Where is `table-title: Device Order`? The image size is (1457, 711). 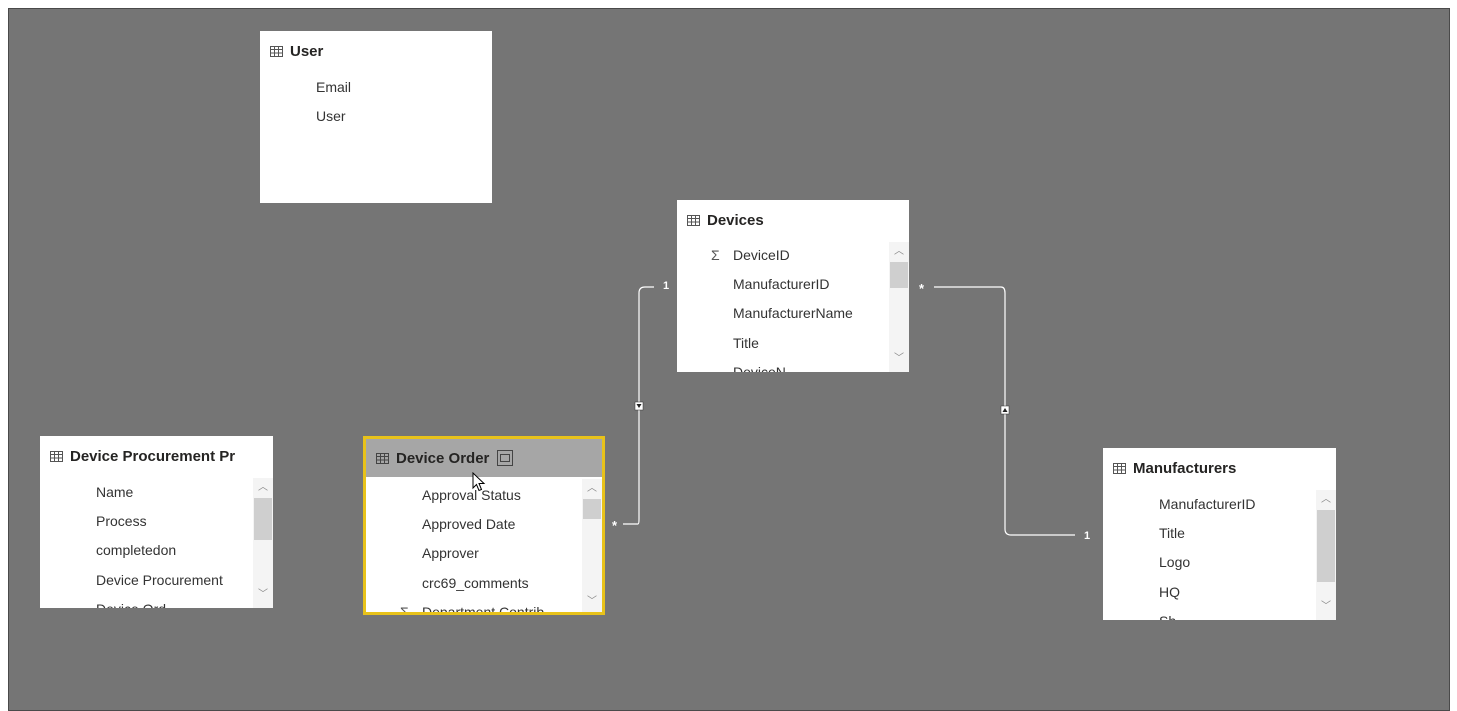
table-title: Device Order is located at coordinates (443, 458).